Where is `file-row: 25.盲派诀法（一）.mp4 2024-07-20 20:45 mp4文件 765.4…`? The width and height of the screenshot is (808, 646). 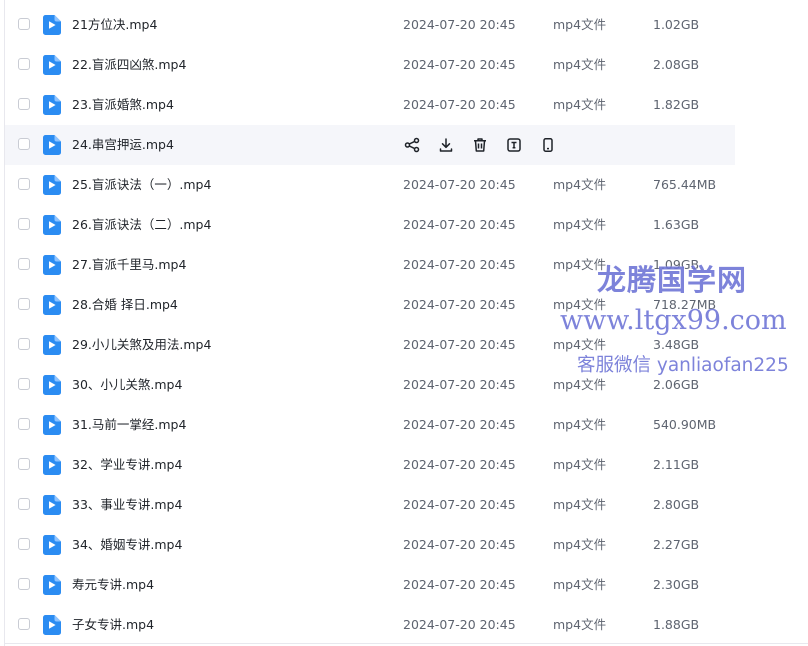 file-row: 25.盲派诀法（一）.mp4 2024-07-20 20:45 mp4文件 765.4… is located at coordinates (370, 185).